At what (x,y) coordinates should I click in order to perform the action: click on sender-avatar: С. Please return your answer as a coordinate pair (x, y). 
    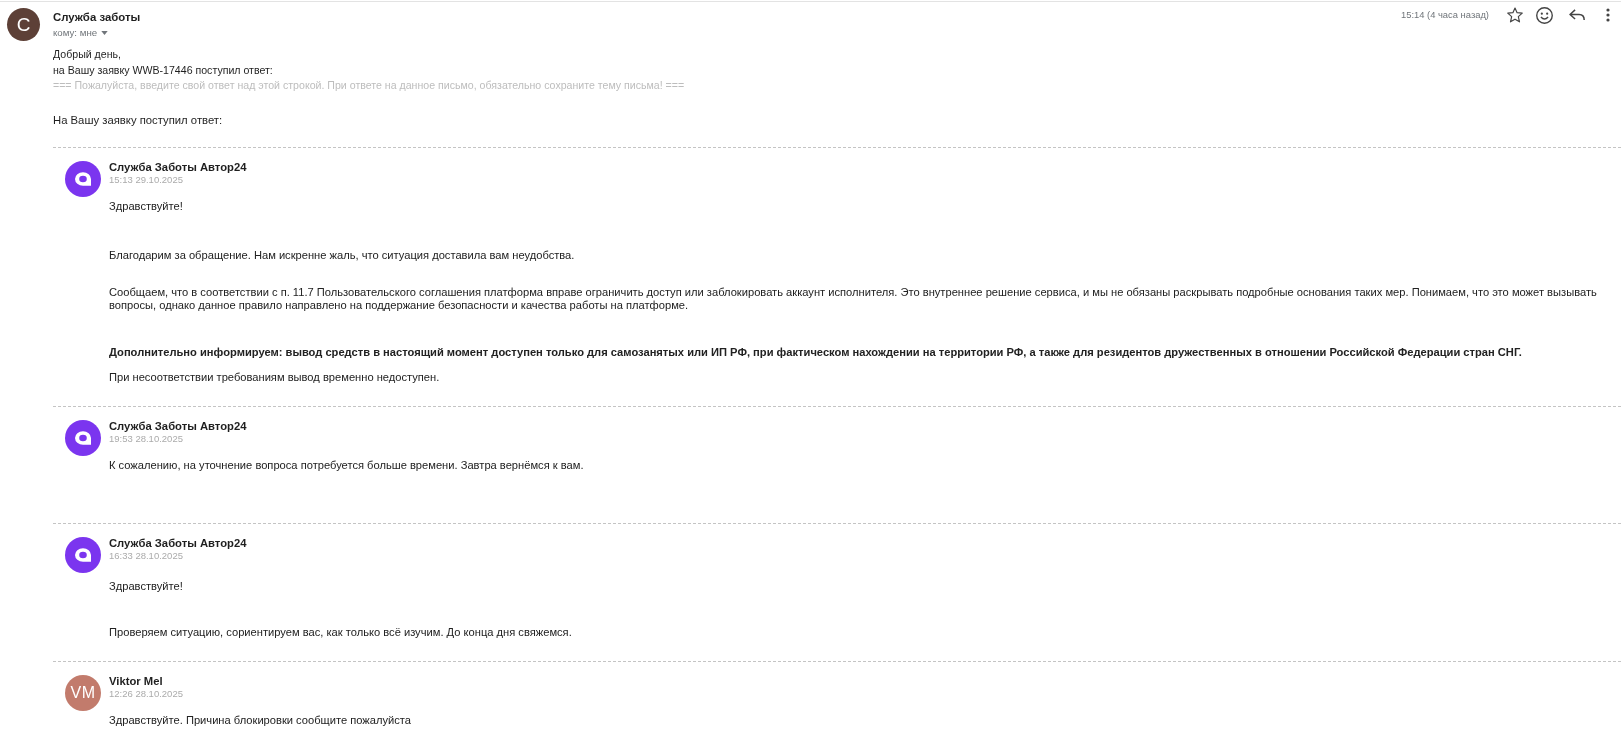
    Looking at the image, I should click on (23, 24).